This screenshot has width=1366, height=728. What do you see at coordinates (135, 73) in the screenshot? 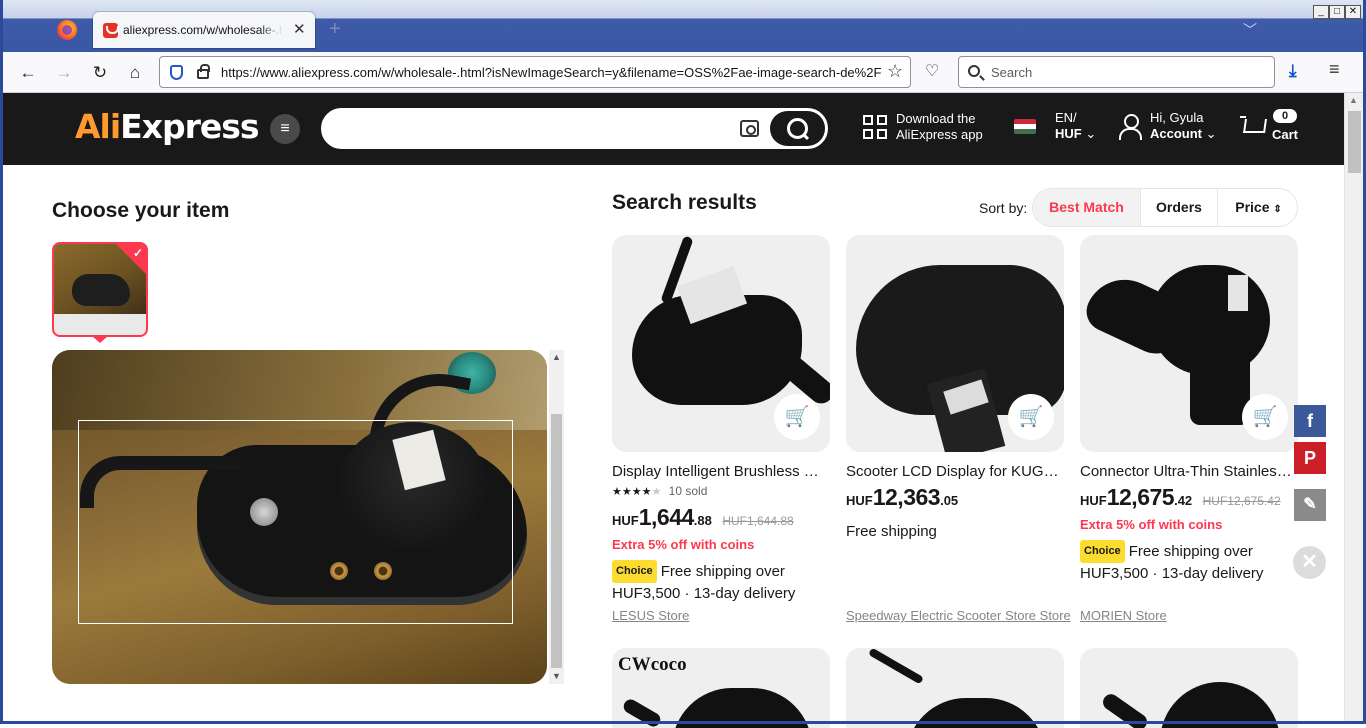
I see `home-icon: ⌂` at bounding box center [135, 73].